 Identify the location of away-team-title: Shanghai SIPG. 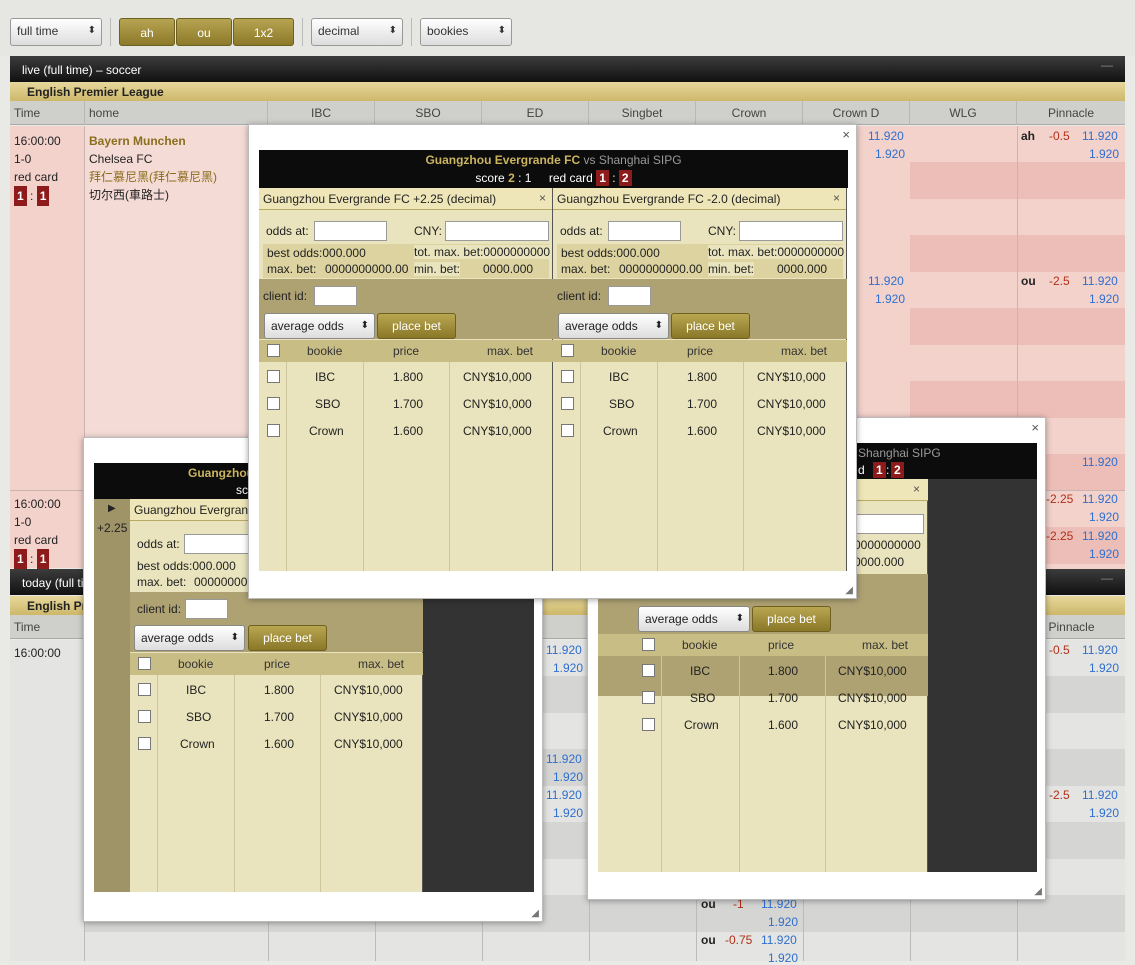
(640, 160).